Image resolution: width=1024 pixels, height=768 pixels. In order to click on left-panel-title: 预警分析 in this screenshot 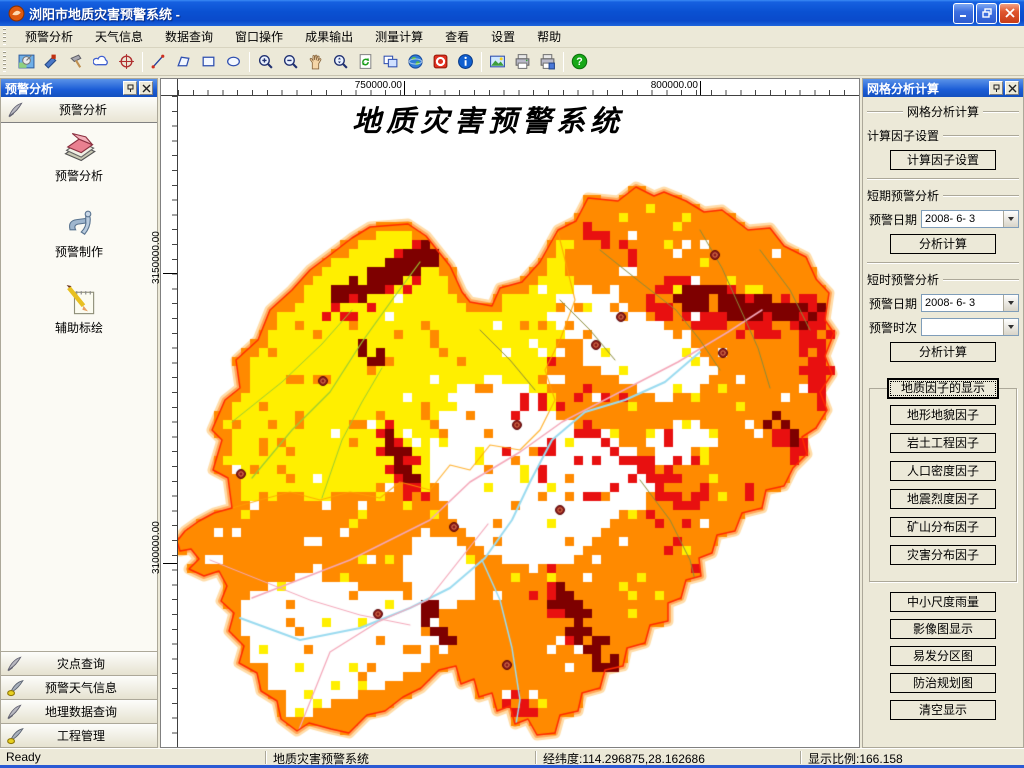, I will do `click(29, 88)`.